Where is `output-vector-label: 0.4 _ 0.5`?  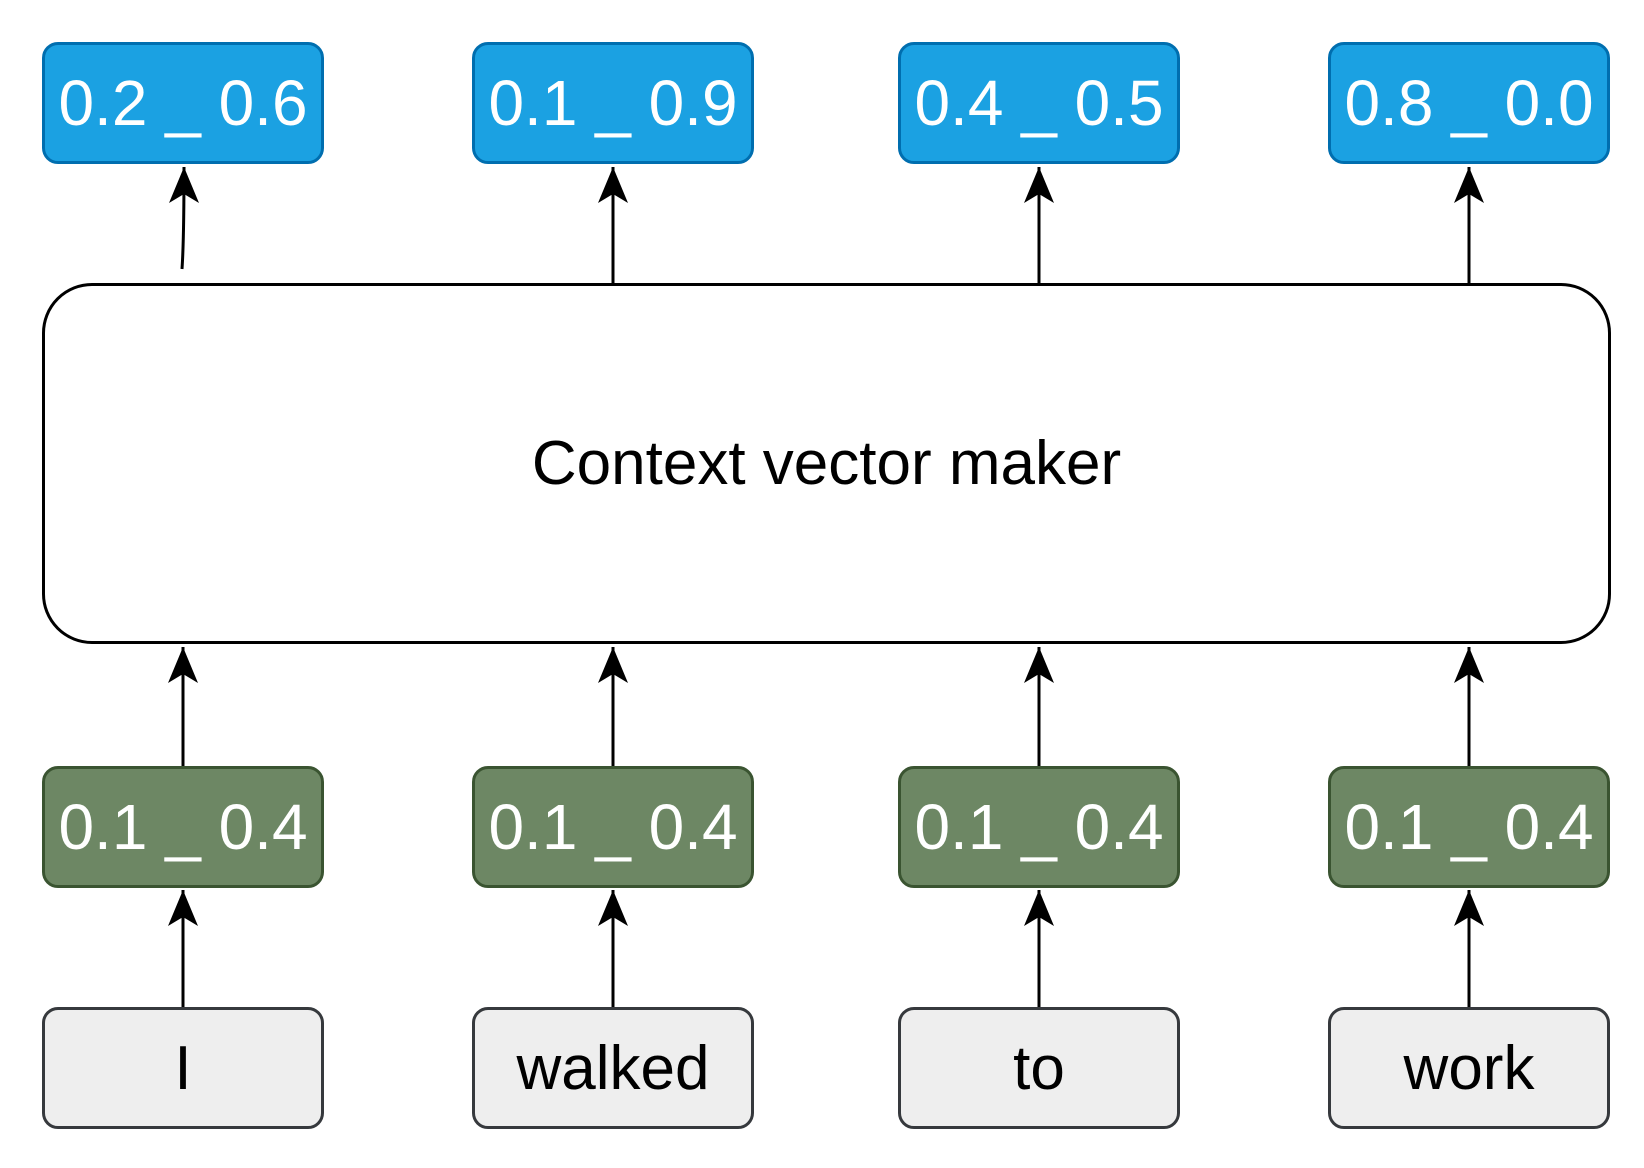 output-vector-label: 0.4 _ 0.5 is located at coordinates (1039, 103).